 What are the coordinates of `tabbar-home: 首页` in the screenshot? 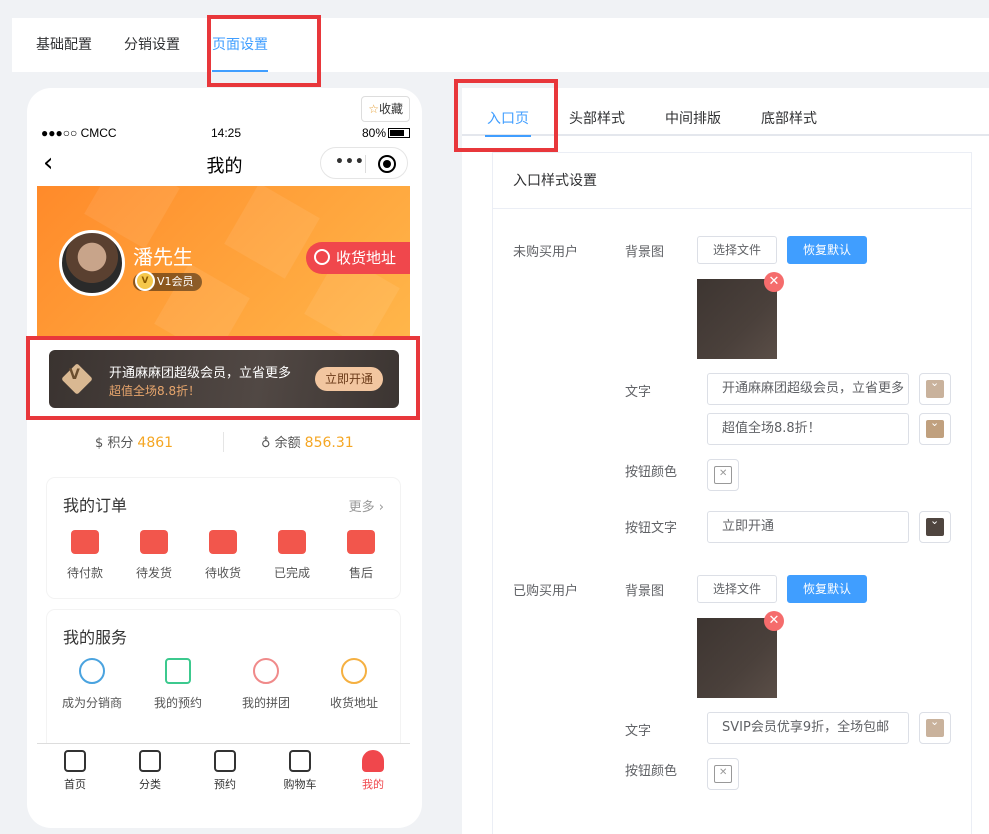 It's located at (75, 771).